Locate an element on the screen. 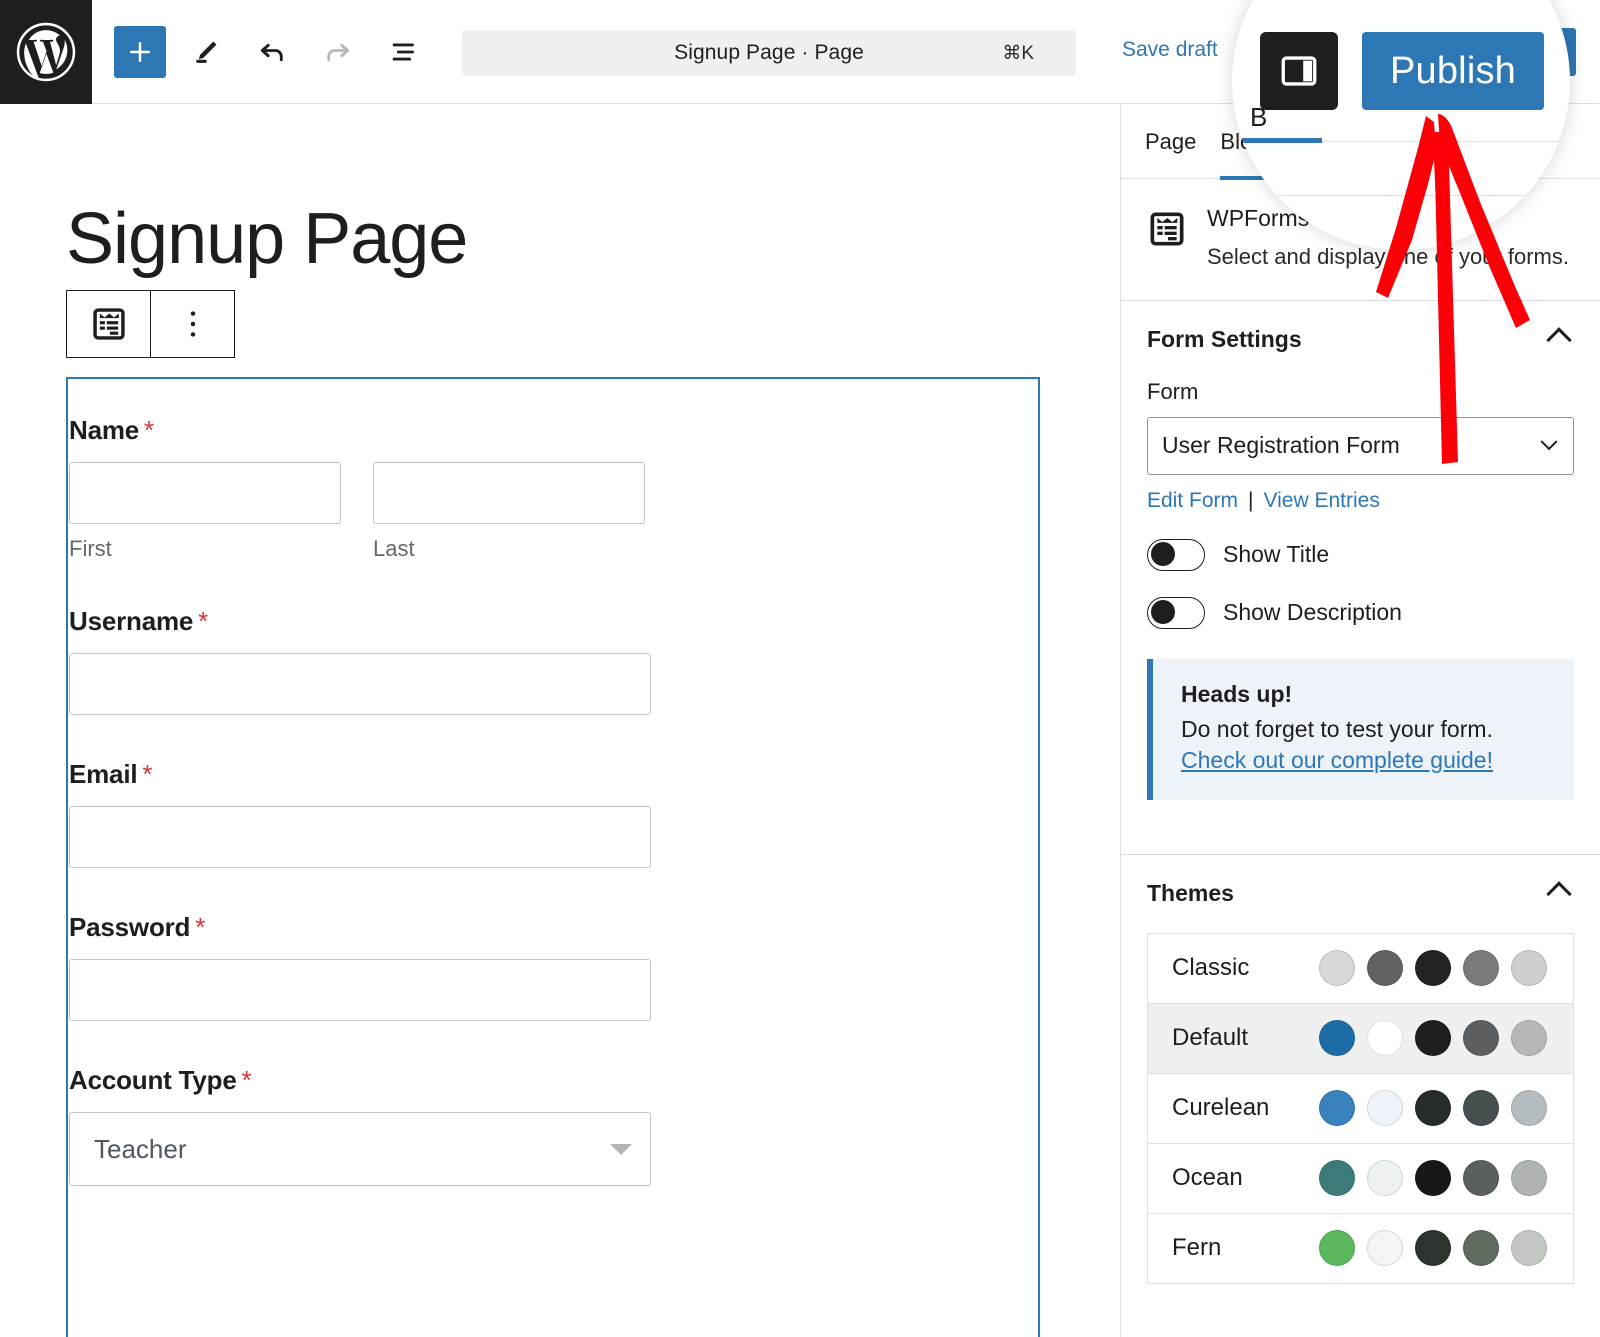 The image size is (1600, 1337). last-name-input is located at coordinates (509, 493).